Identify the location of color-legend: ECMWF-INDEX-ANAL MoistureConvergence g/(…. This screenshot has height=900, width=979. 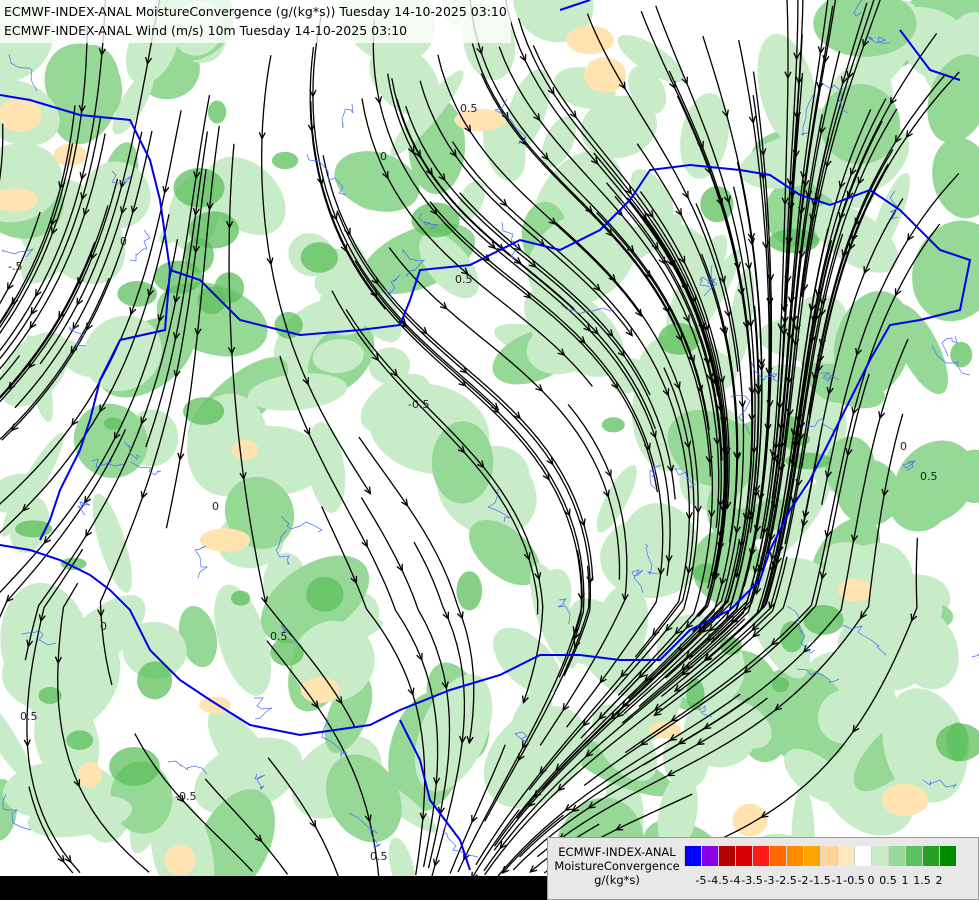
(763, 868).